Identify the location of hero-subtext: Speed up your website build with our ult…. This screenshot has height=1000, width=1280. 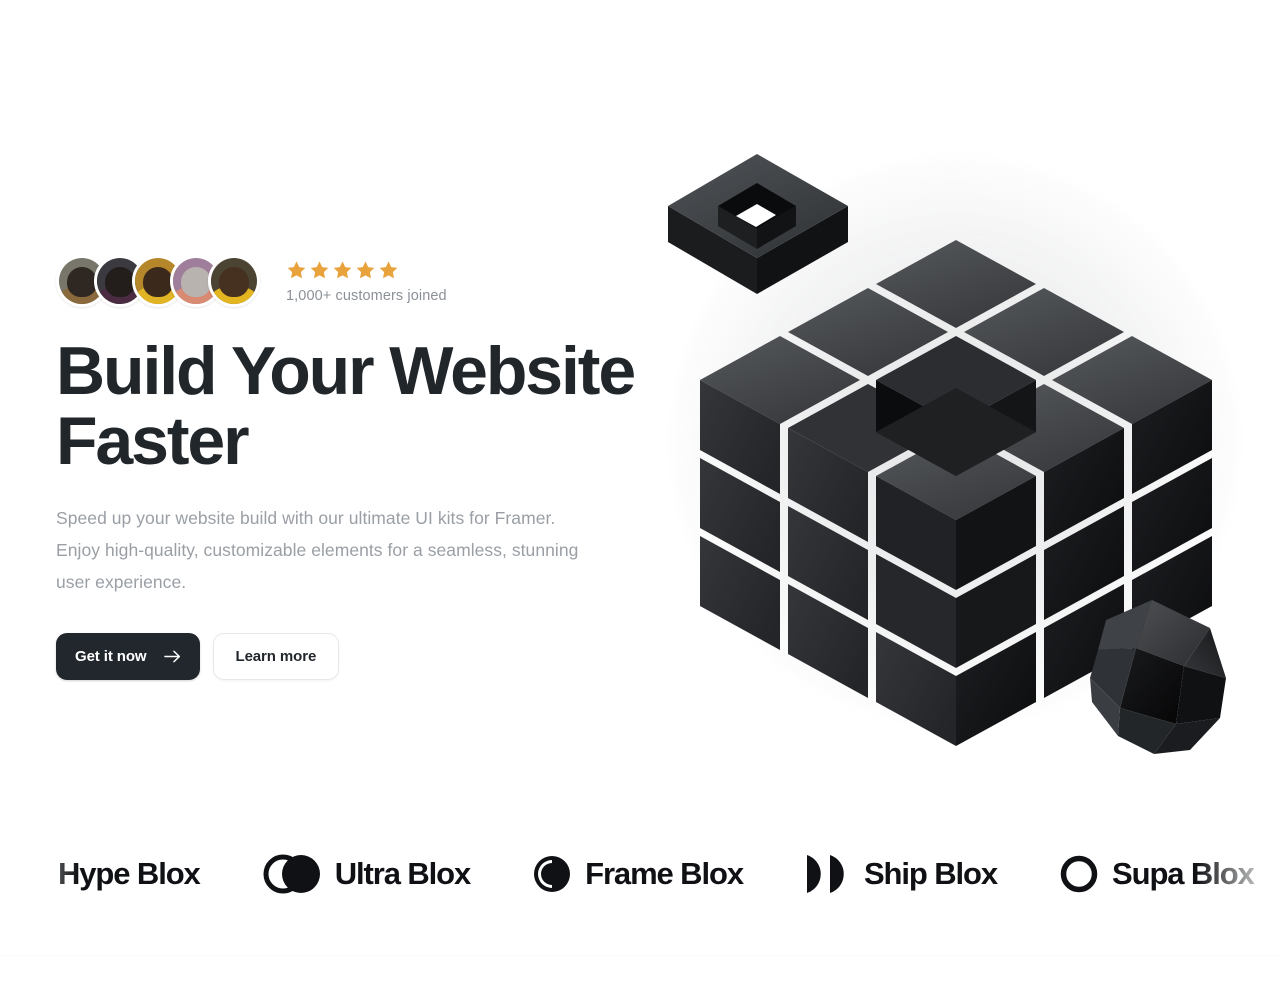
(317, 550).